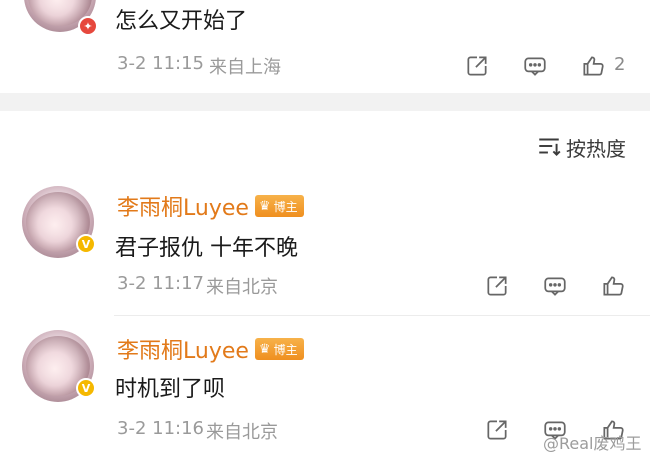 The height and width of the screenshot is (454, 650). I want to click on comment-text: 怎么又开始了, so click(181, 21).